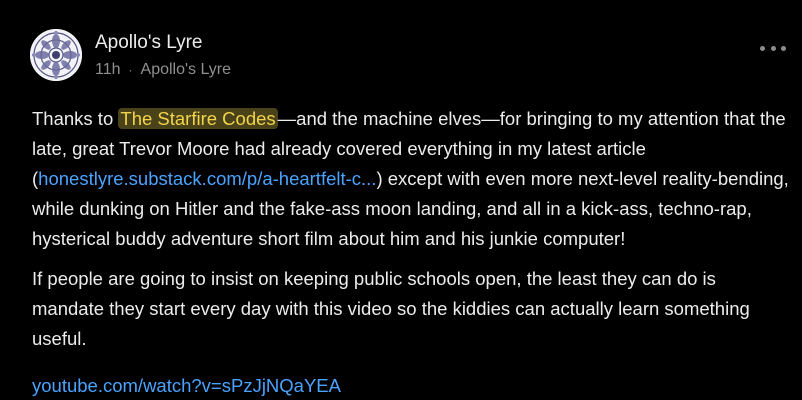 This screenshot has width=802, height=400. Describe the element at coordinates (56, 55) in the screenshot. I see `mandala-avatar-icon` at that location.